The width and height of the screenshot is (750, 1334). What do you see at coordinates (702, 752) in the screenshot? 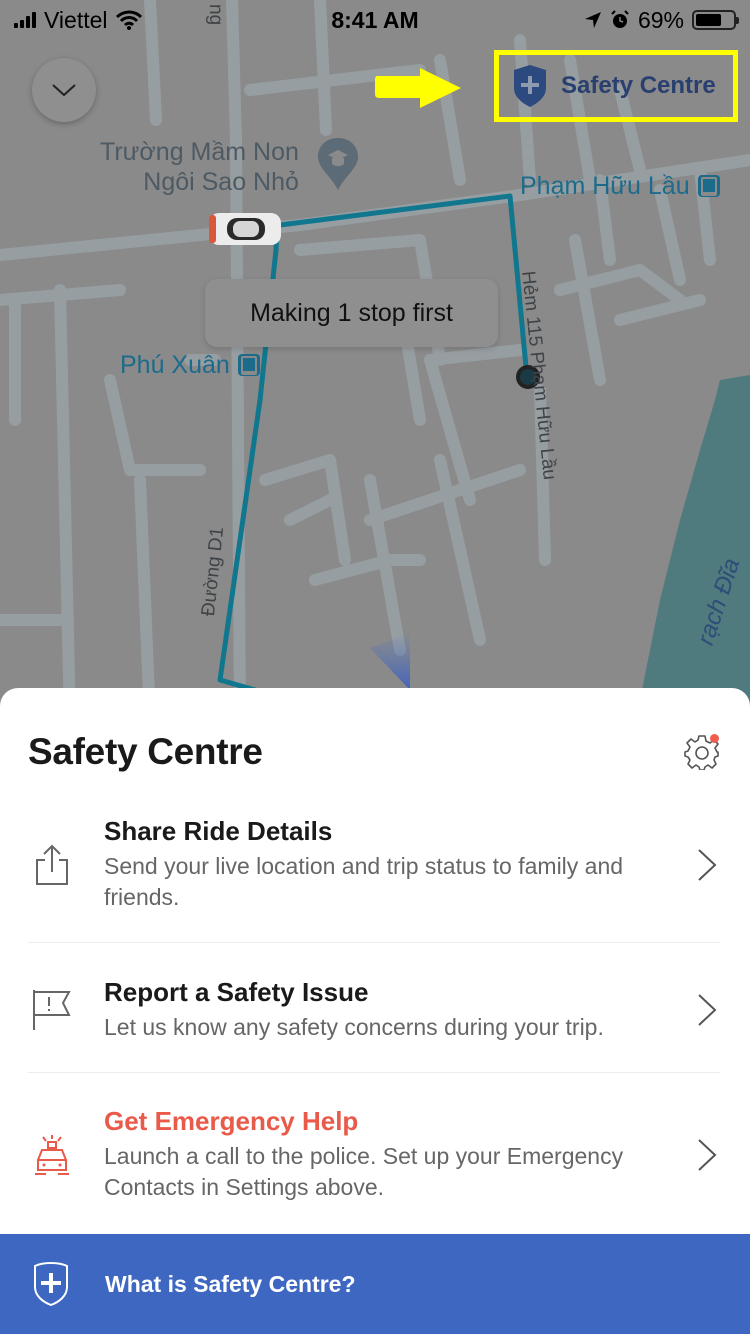
I see `settings-button` at bounding box center [702, 752].